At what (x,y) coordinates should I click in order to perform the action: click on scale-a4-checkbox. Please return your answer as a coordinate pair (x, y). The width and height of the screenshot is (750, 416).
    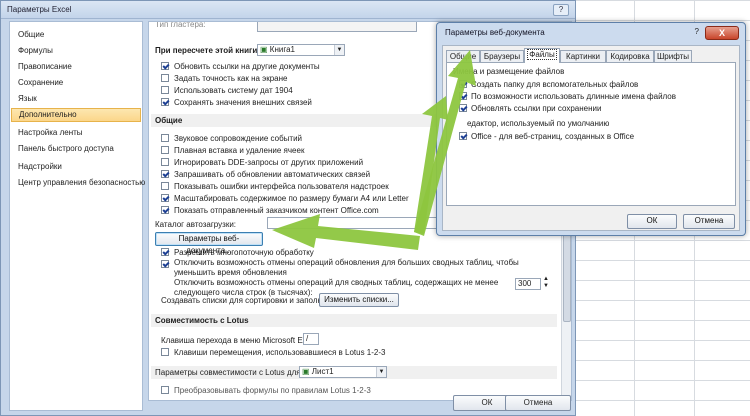
    Looking at the image, I should click on (165, 198).